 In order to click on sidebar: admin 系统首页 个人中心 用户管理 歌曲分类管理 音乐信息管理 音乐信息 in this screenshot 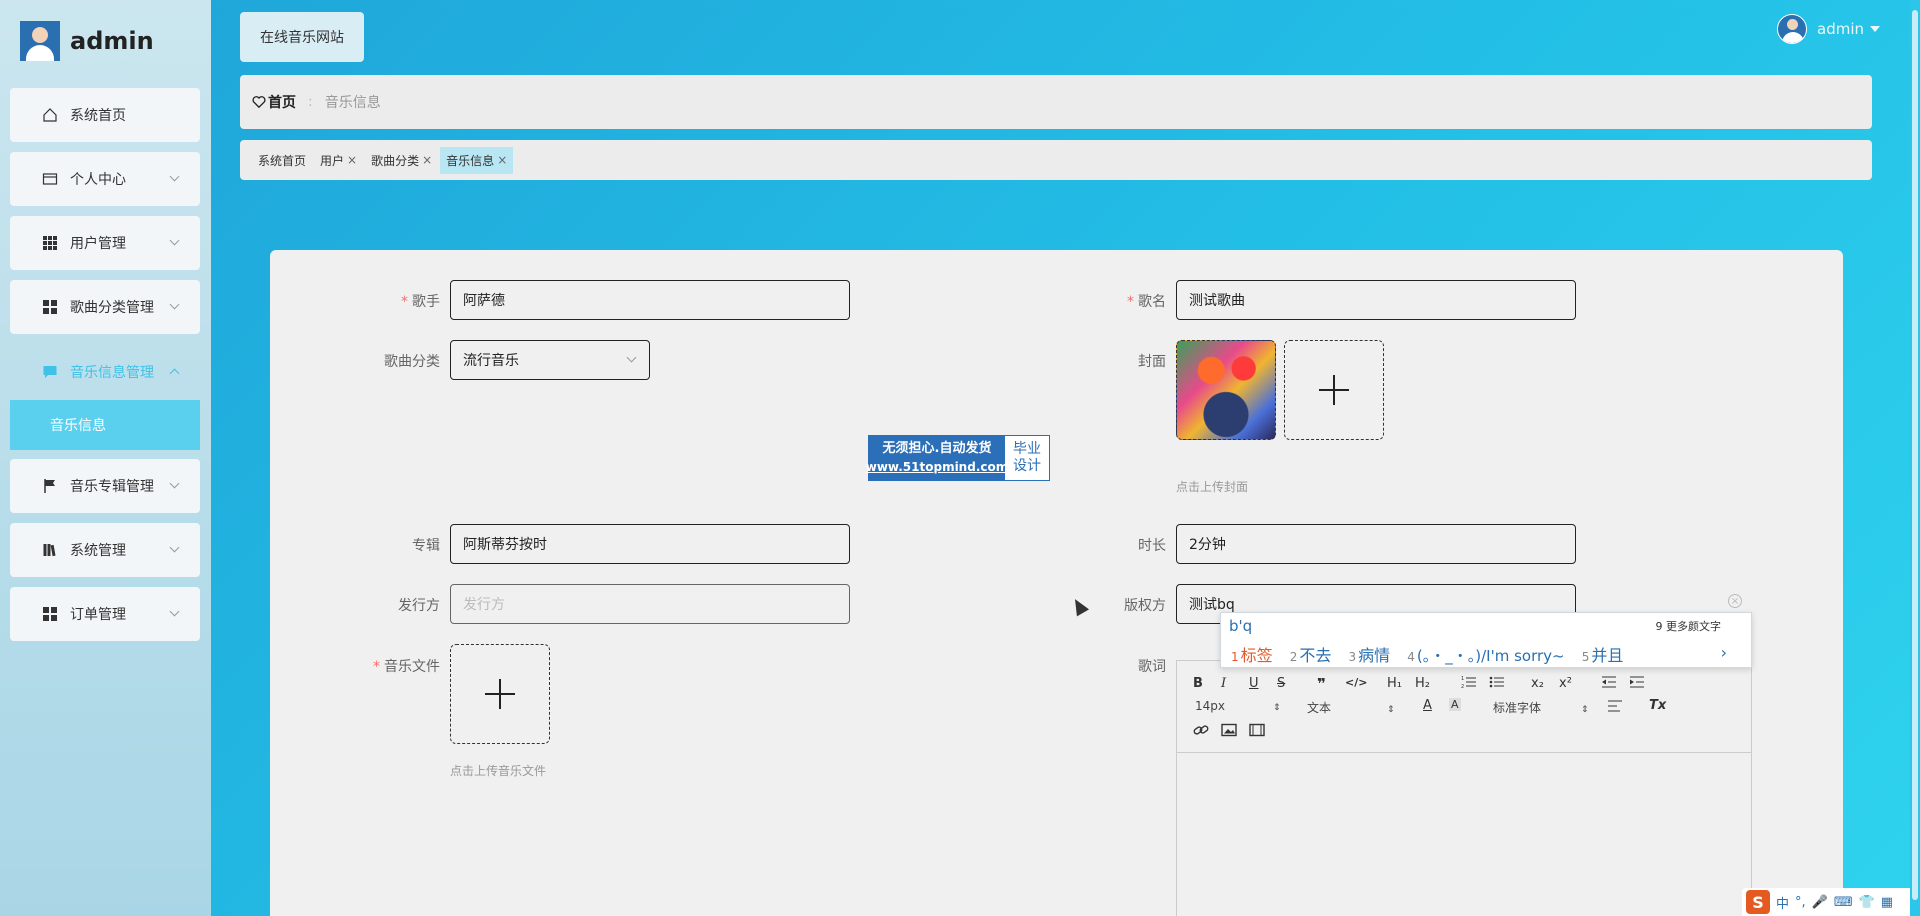, I will do `click(105, 458)`.